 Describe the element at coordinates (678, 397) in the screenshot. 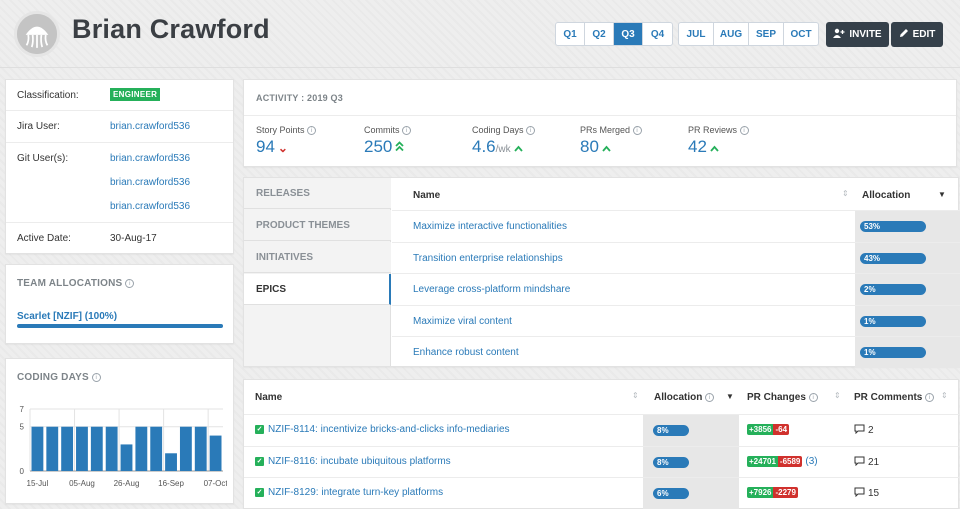

I see `issues-allocation-header: Allocation` at that location.